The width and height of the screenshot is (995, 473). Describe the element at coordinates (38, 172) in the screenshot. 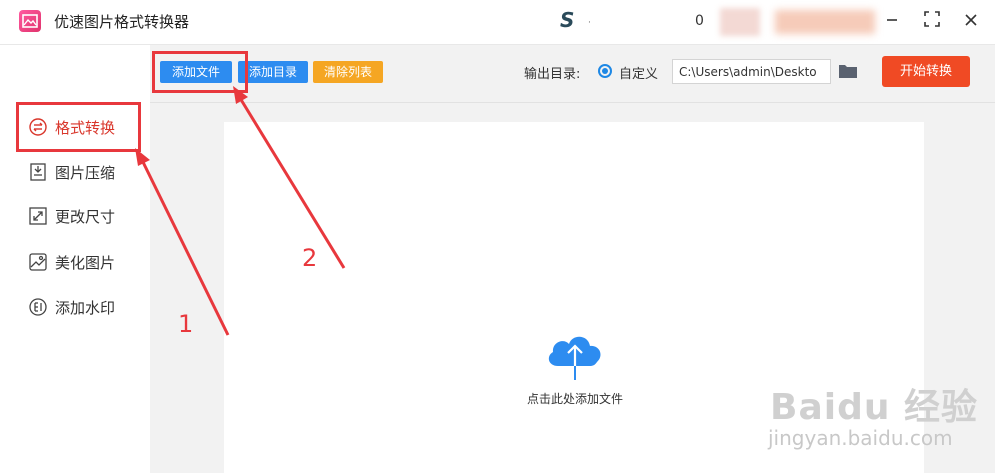

I see `compress-icon` at that location.